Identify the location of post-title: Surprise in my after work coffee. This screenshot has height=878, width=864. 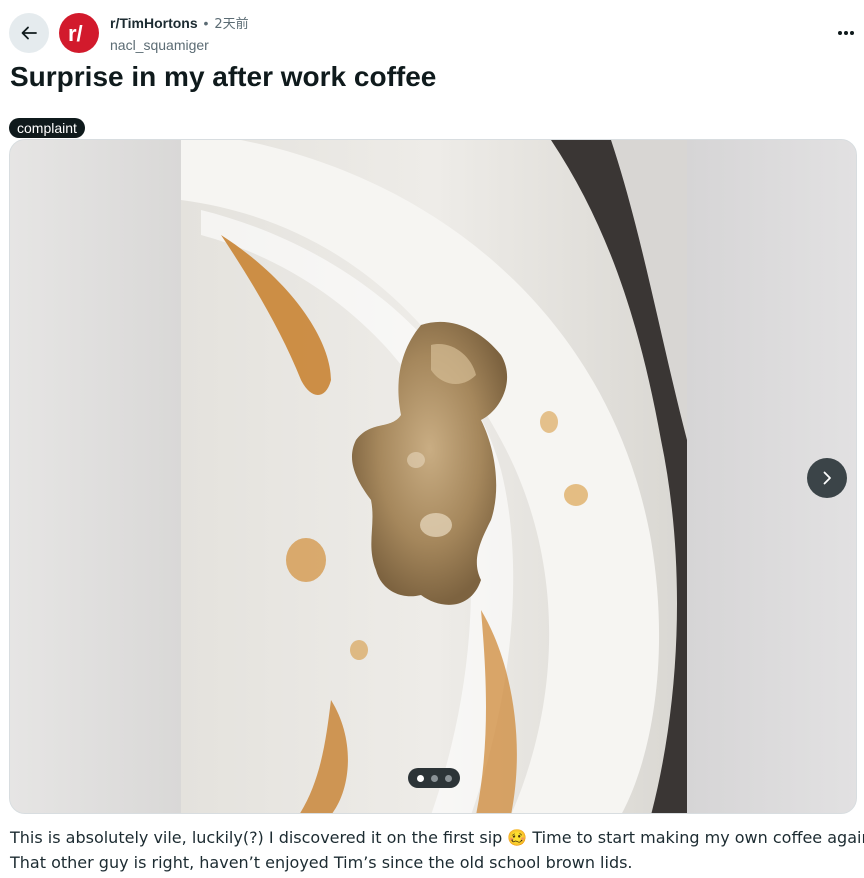
(223, 76).